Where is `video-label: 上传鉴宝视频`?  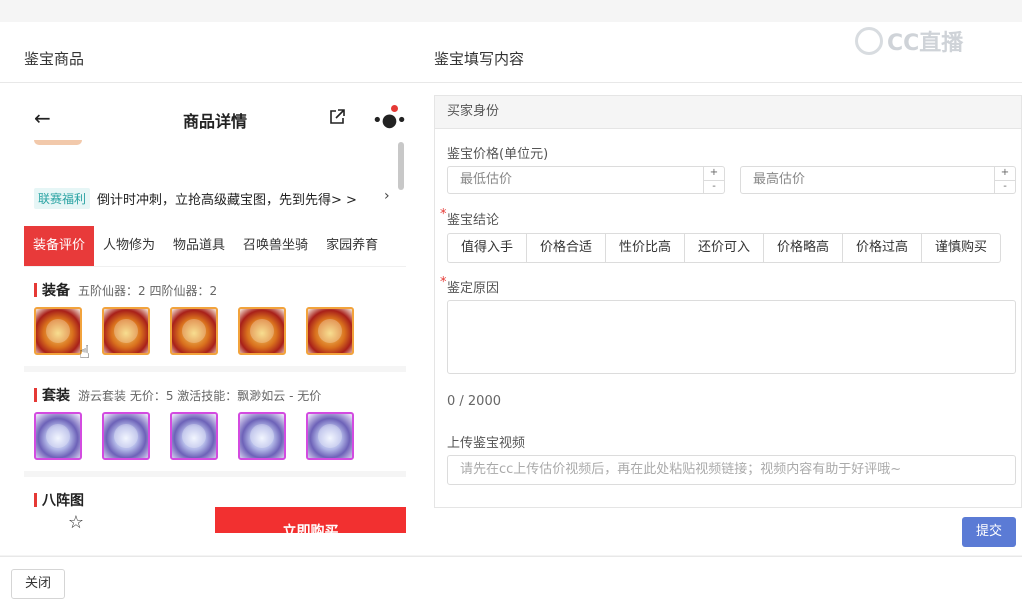 video-label: 上传鉴宝视频 is located at coordinates (486, 443).